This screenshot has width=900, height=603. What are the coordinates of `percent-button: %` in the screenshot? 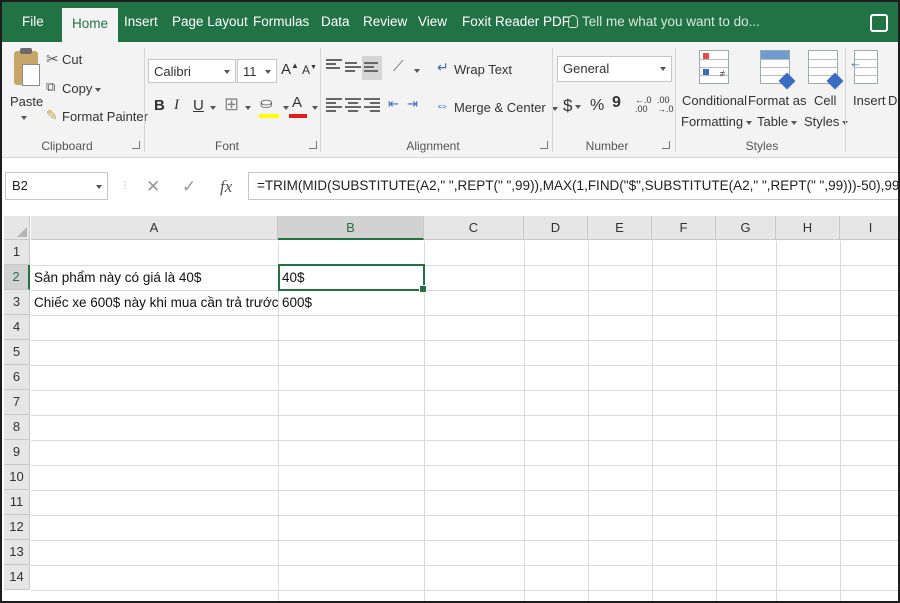 It's located at (597, 106).